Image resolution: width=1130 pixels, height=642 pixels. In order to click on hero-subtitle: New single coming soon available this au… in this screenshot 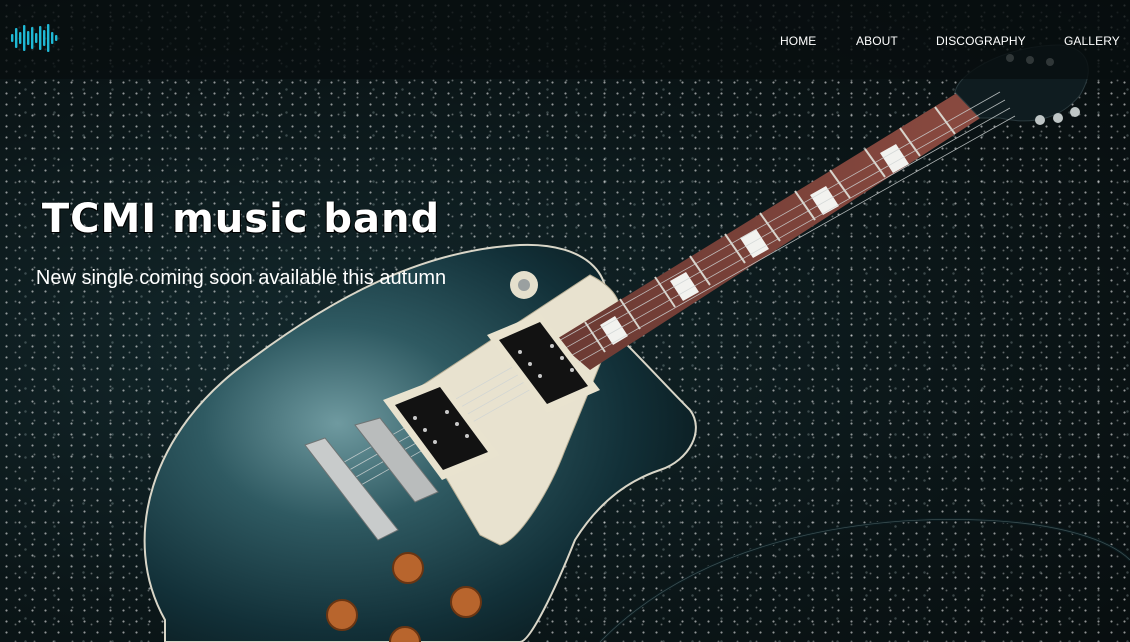, I will do `click(241, 278)`.